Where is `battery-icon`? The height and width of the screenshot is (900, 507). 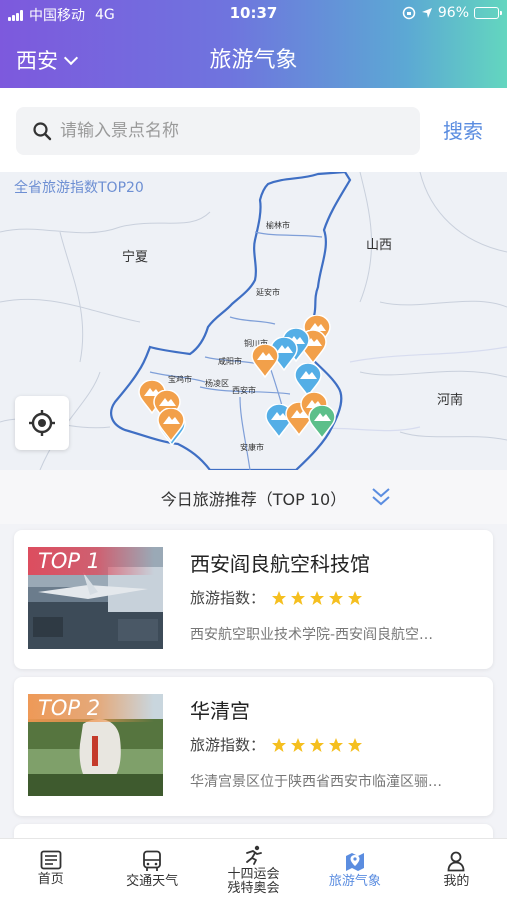 battery-icon is located at coordinates (488, 13).